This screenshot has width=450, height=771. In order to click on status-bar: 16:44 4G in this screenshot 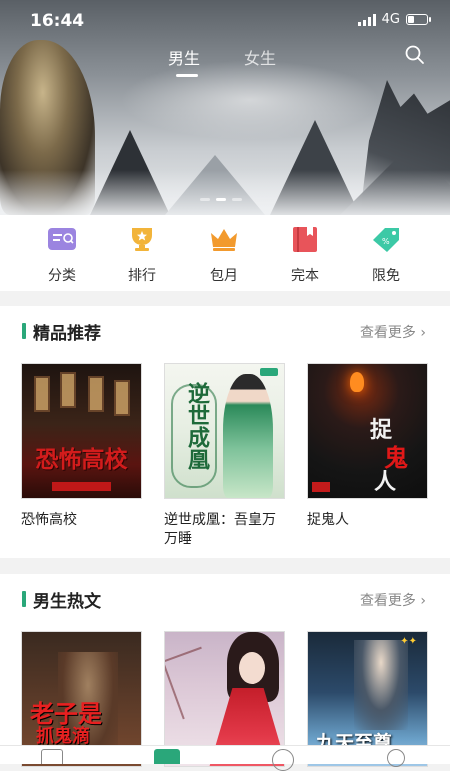, I will do `click(225, 20)`.